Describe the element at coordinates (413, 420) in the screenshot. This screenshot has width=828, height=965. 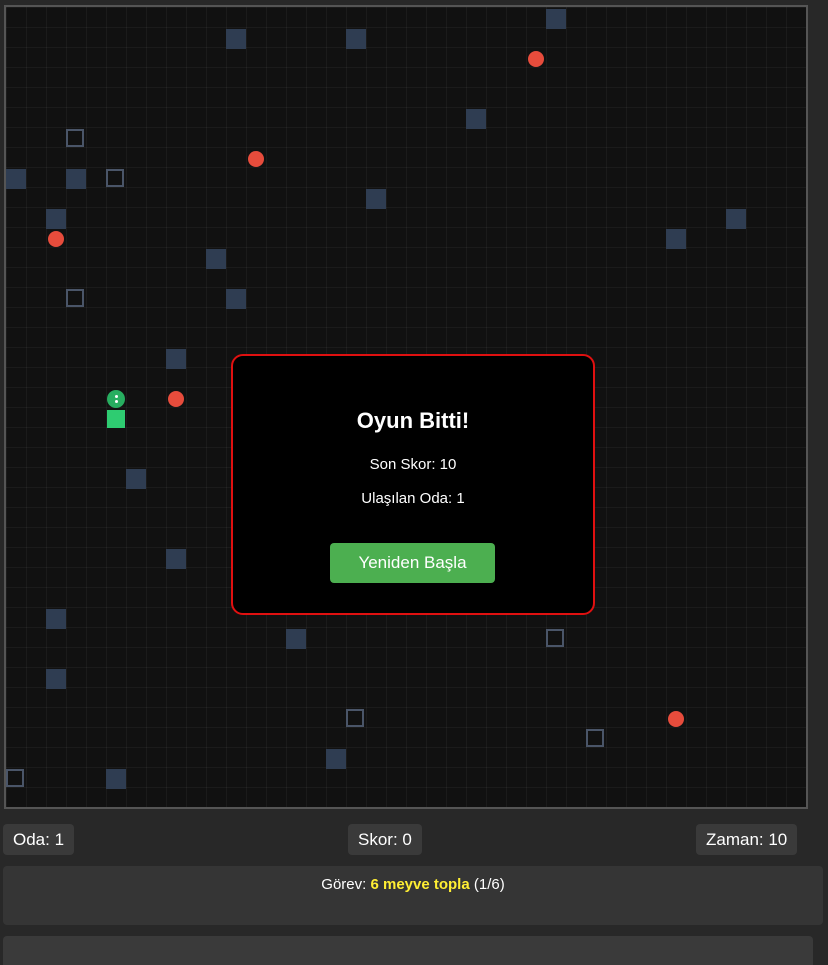
I see `game-over-title: Oyun Bitti!` at that location.